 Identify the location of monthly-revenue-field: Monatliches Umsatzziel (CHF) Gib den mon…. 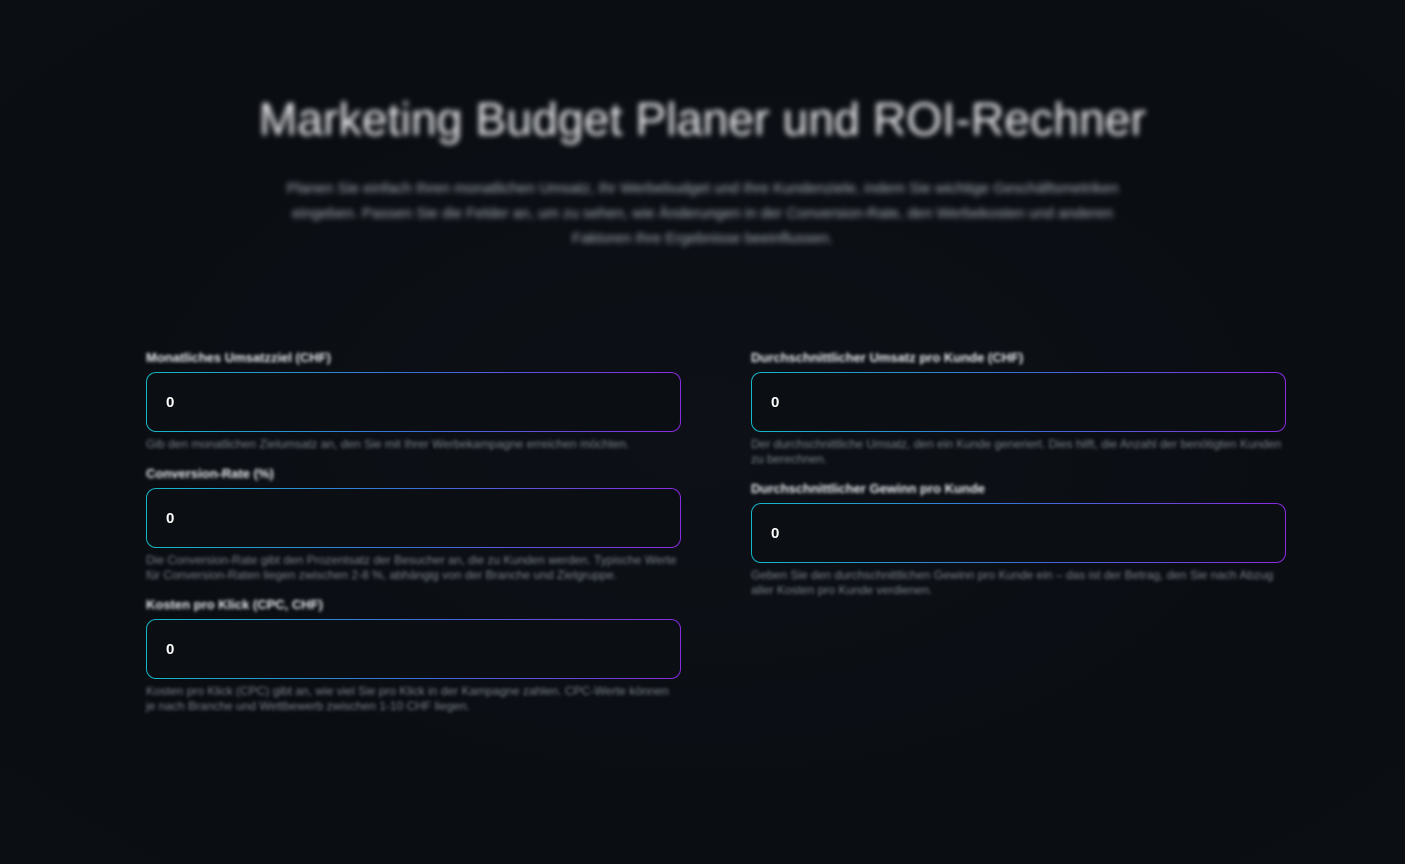
(413, 401).